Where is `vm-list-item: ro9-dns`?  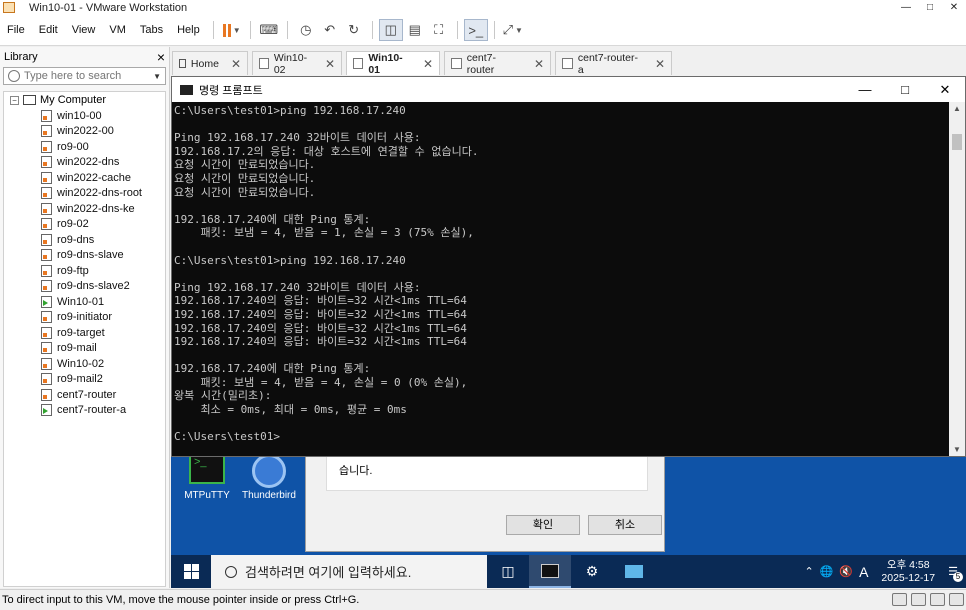 vm-list-item: ro9-dns is located at coordinates (84, 240).